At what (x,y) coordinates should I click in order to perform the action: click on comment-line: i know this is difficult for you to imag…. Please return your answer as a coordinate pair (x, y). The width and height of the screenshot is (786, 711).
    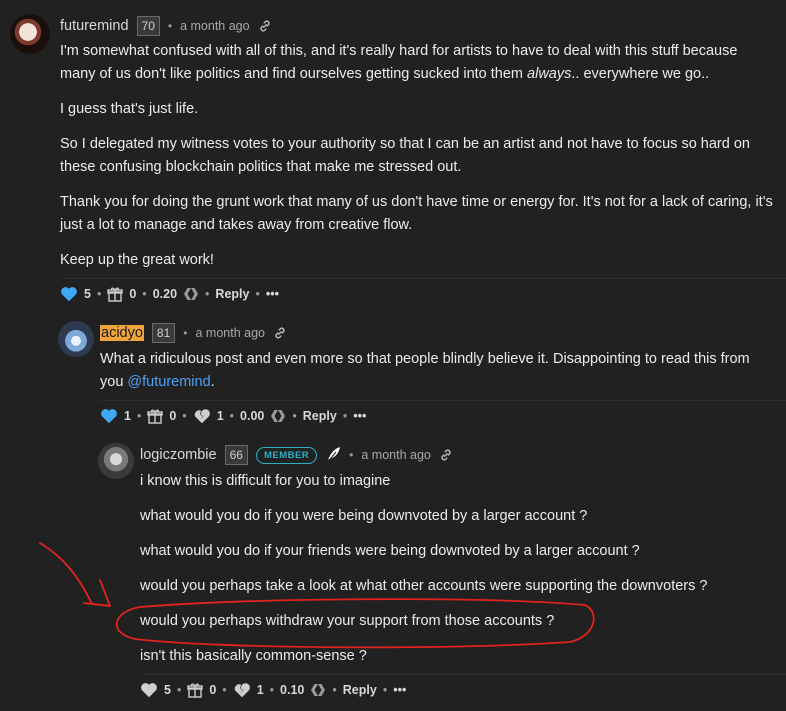
    Looking at the image, I should click on (265, 481).